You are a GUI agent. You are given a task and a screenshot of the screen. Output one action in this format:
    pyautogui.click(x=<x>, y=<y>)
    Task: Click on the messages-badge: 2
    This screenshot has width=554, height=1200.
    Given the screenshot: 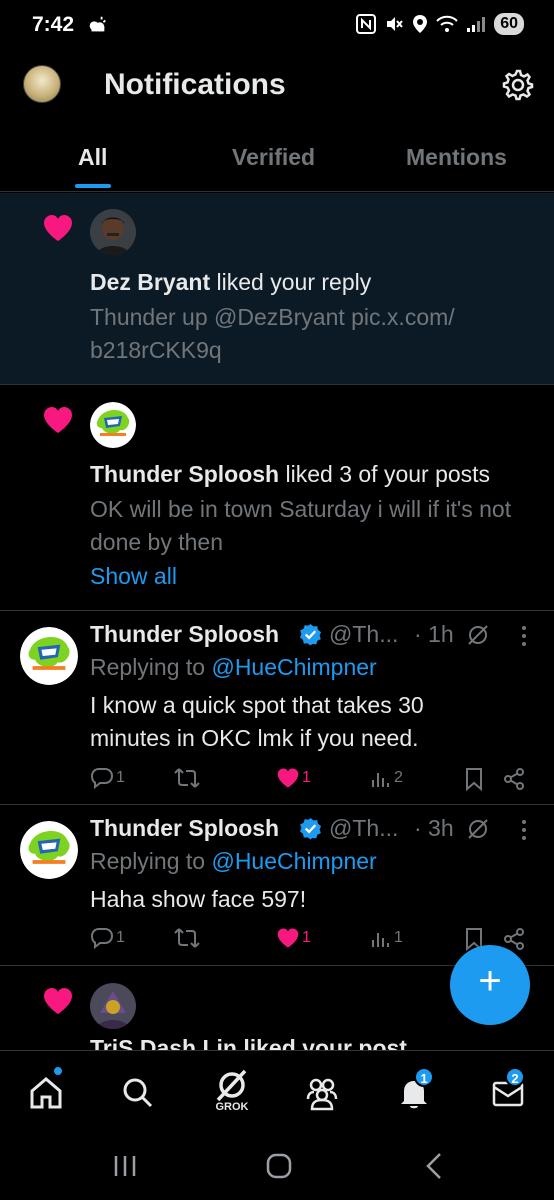 What is the action you would take?
    pyautogui.click(x=515, y=1077)
    